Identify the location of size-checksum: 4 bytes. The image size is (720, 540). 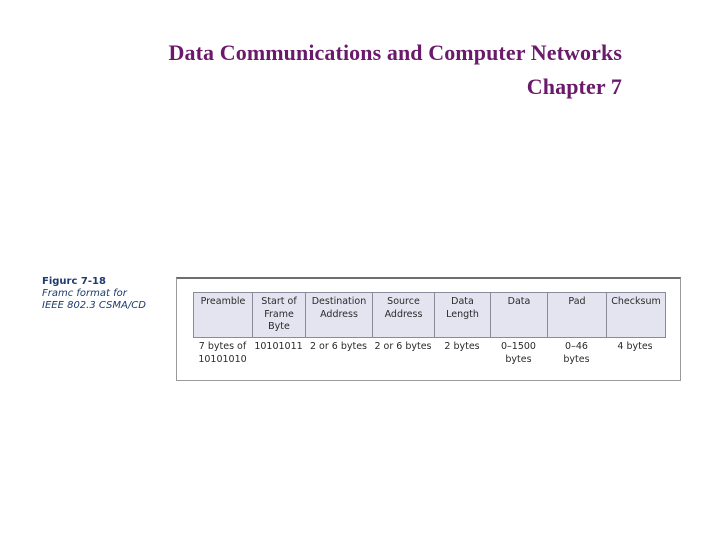
(635, 346).